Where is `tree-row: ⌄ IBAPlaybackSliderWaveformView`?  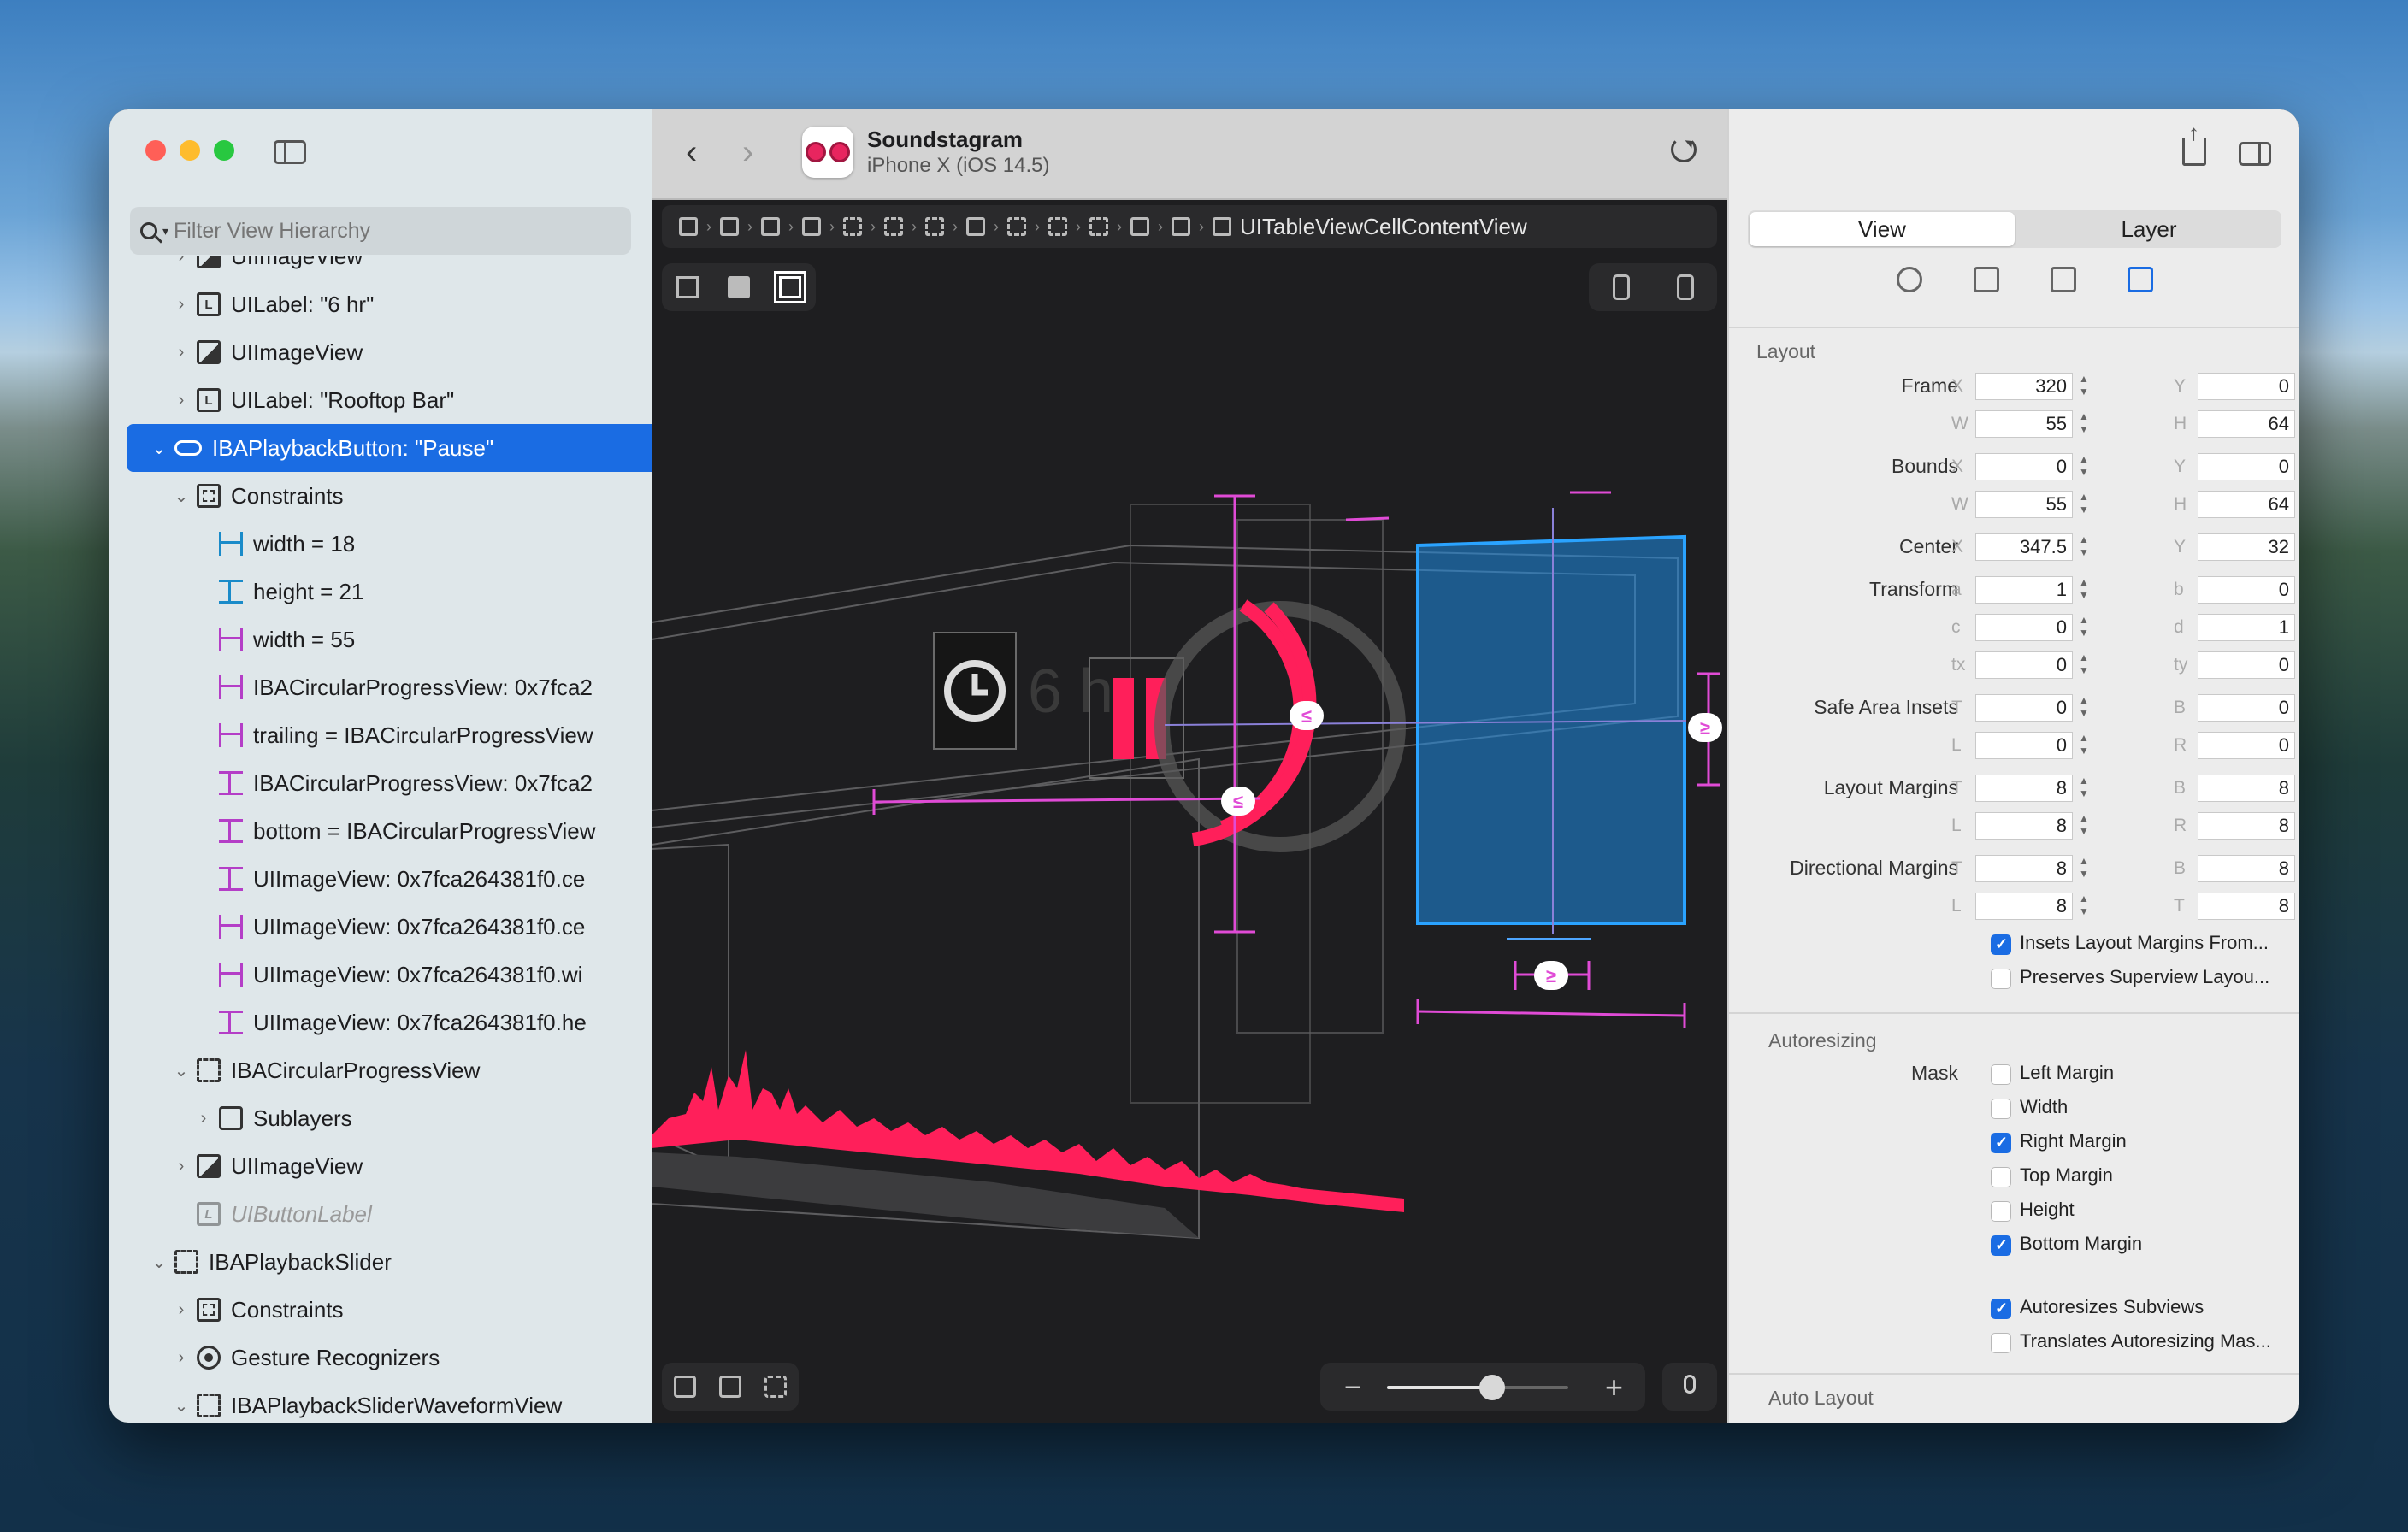
tree-row: ⌄ IBAPlaybackSliderWaveformView is located at coordinates (390, 1403).